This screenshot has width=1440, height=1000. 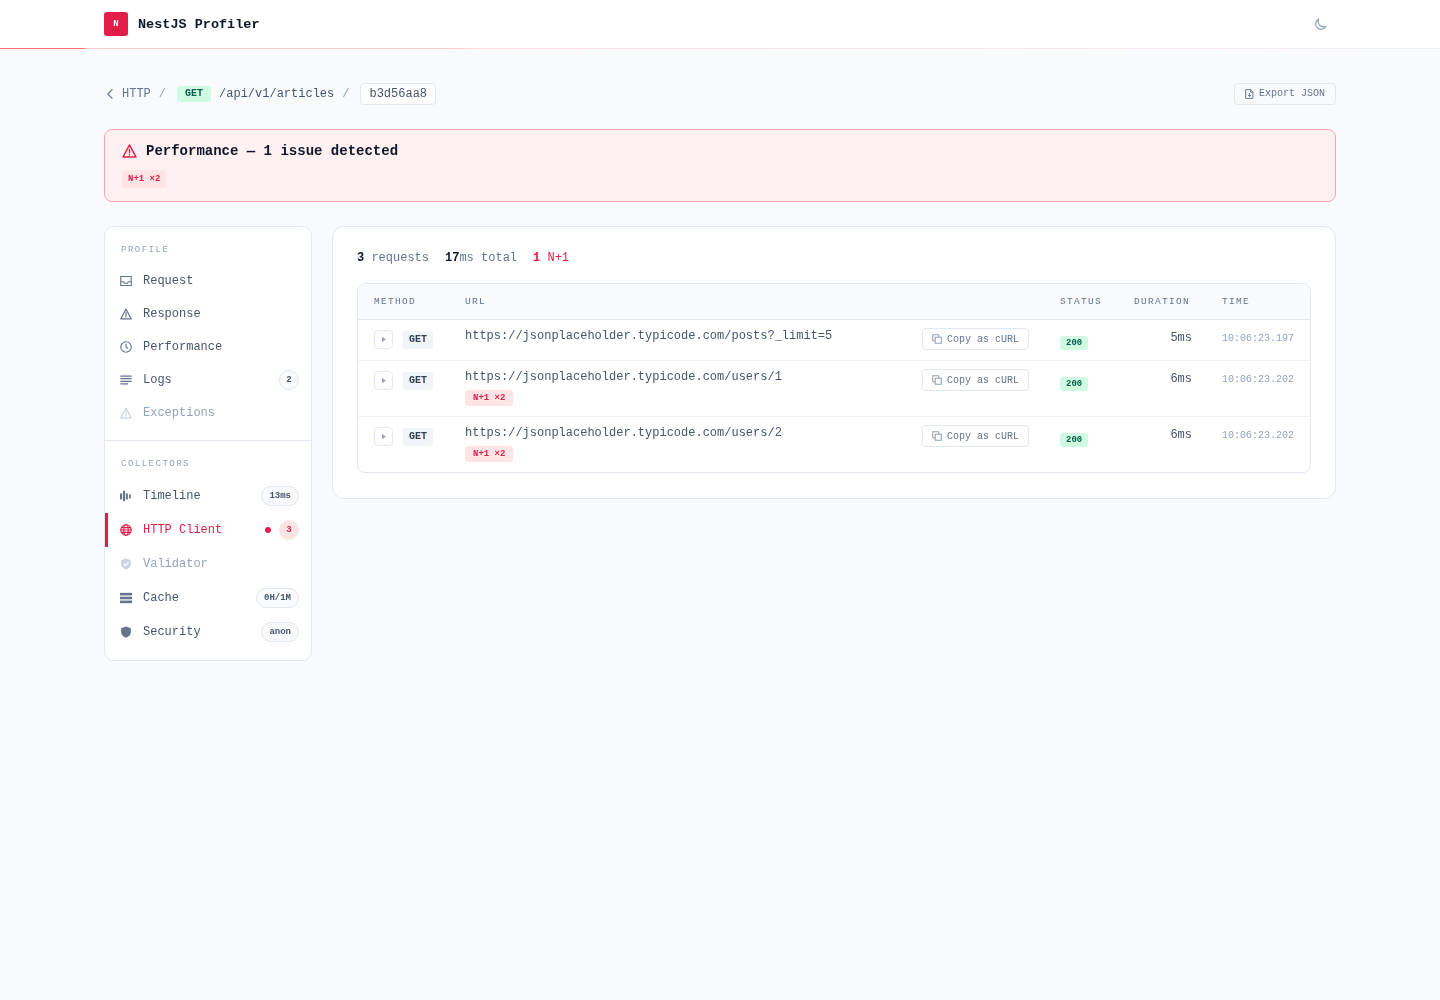 I want to click on list-lines-icon, so click(x=126, y=379).